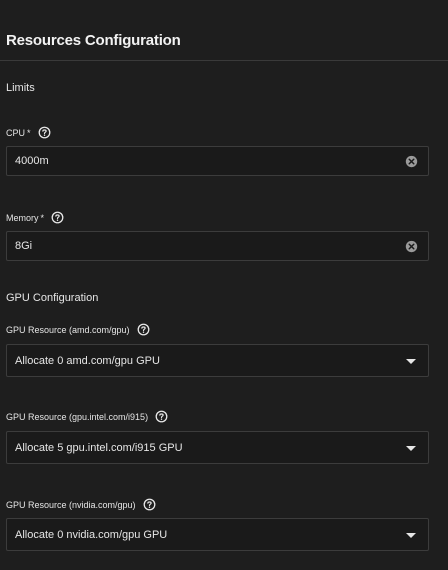 The height and width of the screenshot is (570, 448). Describe the element at coordinates (217, 246) in the screenshot. I see `memory-input: 8Gi` at that location.